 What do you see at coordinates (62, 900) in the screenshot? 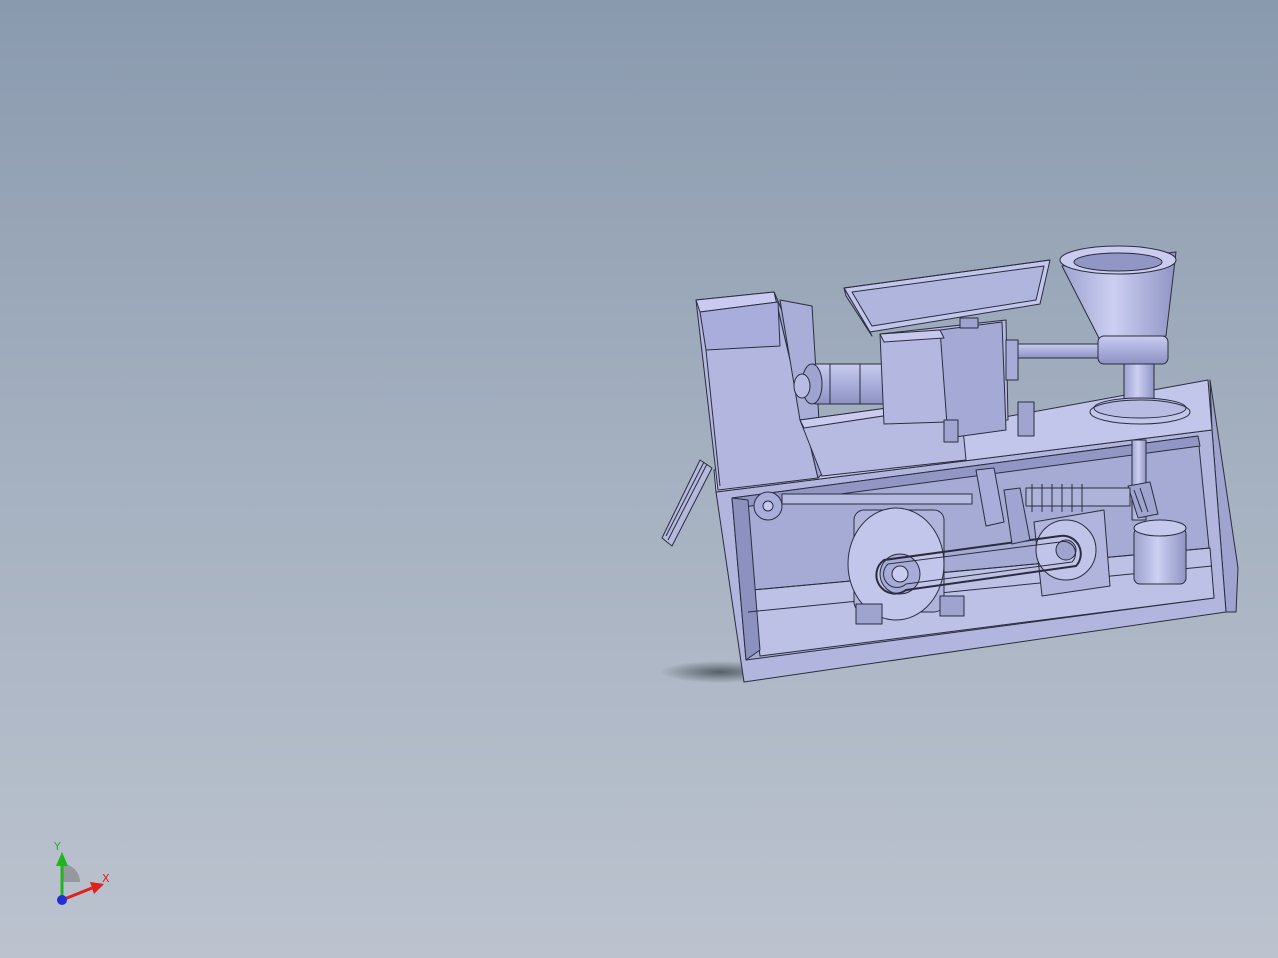
I see `z-axis-dot` at bounding box center [62, 900].